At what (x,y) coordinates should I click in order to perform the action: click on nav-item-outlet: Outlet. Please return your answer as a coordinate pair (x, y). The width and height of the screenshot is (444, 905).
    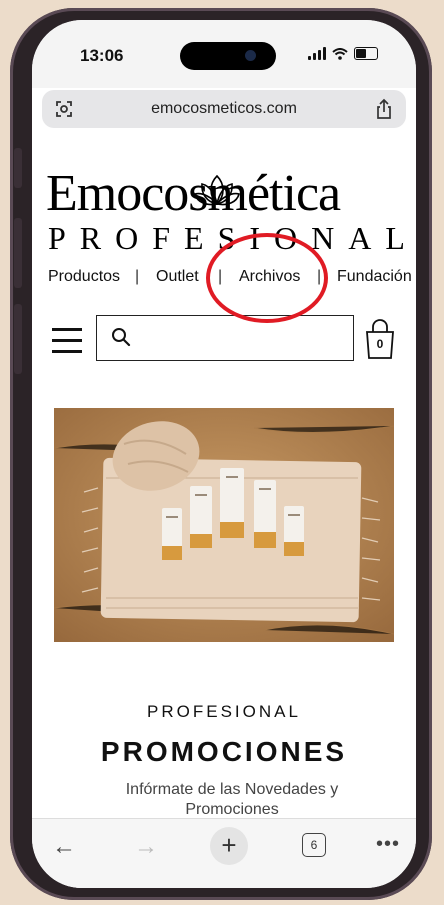
    Looking at the image, I should click on (177, 277).